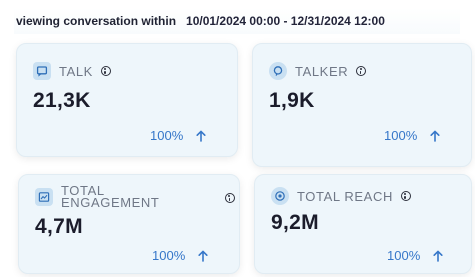 Image resolution: width=475 pixels, height=277 pixels. What do you see at coordinates (76, 71) in the screenshot?
I see `card-title-talk: TALK` at bounding box center [76, 71].